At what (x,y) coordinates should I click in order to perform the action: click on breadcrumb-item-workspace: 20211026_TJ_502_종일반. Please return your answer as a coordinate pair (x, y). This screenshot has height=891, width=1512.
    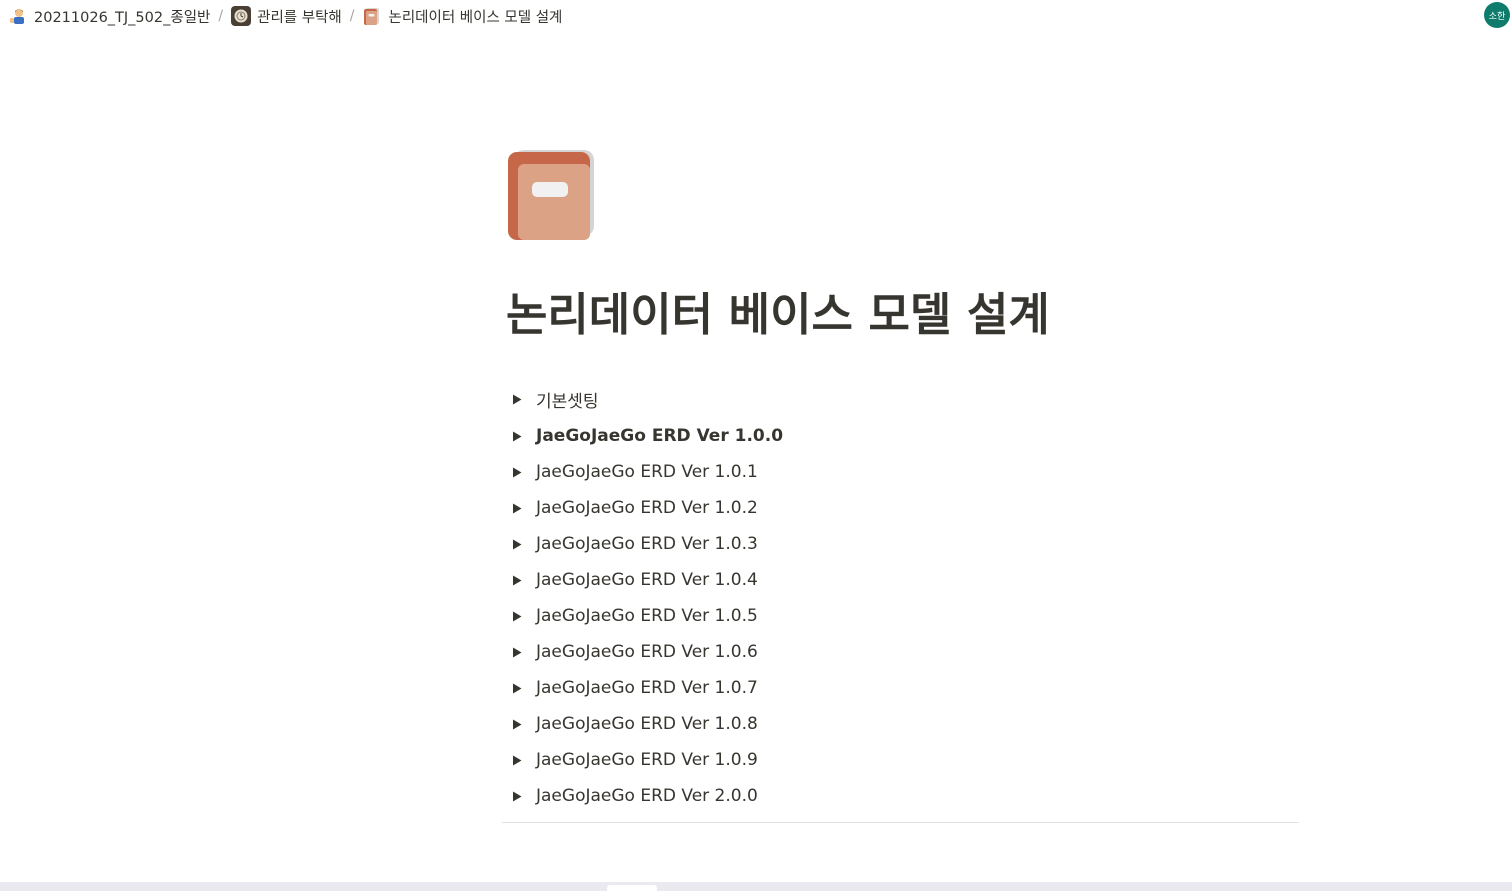
    Looking at the image, I should click on (109, 16).